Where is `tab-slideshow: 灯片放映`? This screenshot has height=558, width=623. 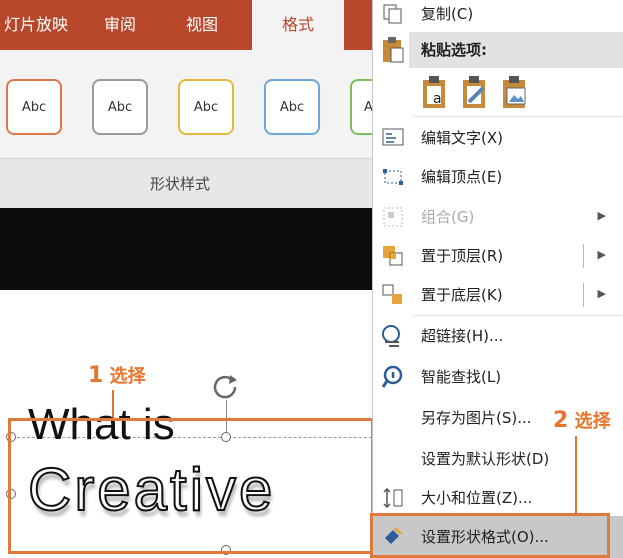
tab-slideshow: 灯片放映 is located at coordinates (42, 25).